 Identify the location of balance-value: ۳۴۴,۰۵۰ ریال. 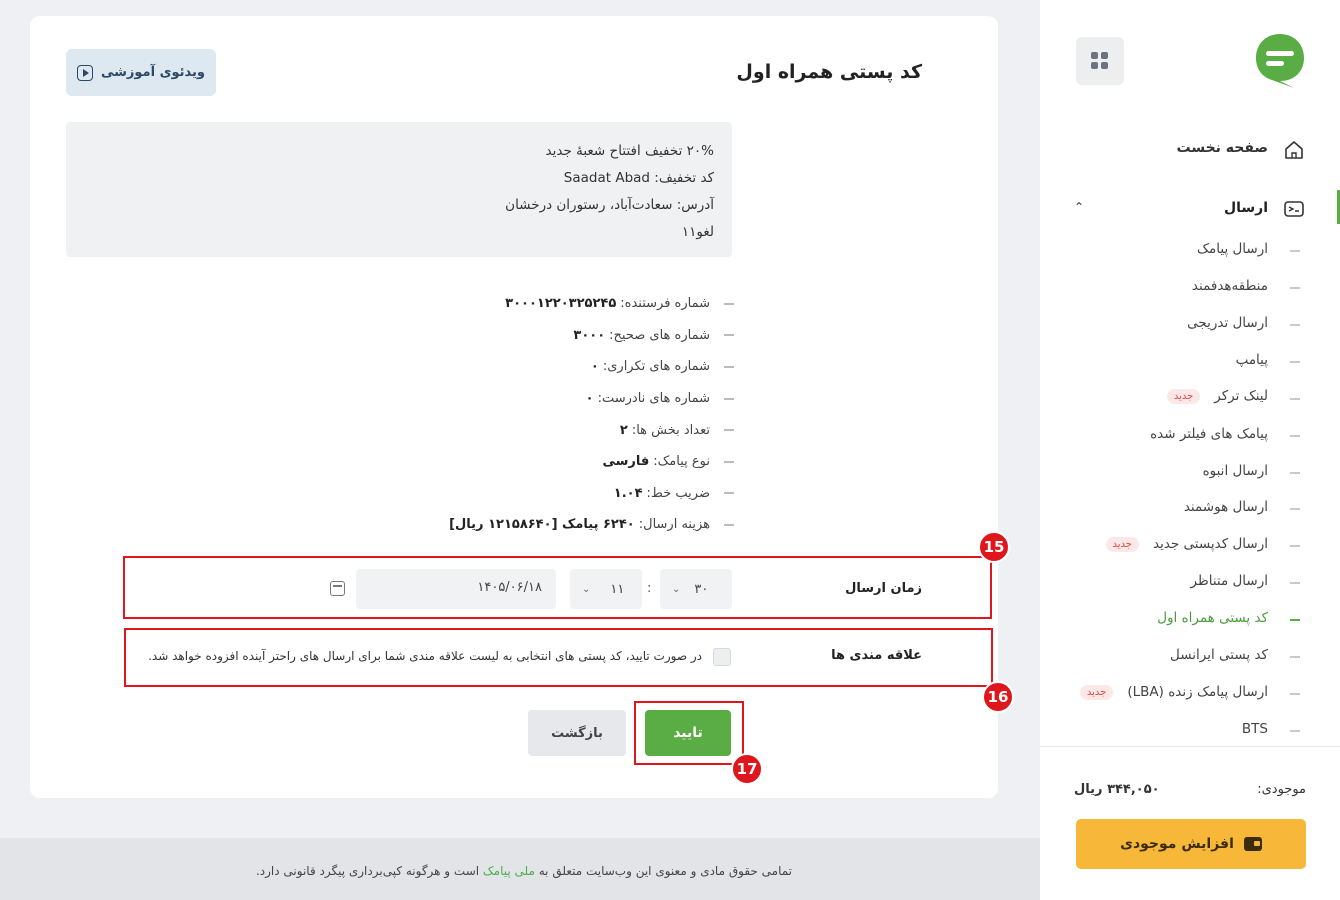
(1117, 789).